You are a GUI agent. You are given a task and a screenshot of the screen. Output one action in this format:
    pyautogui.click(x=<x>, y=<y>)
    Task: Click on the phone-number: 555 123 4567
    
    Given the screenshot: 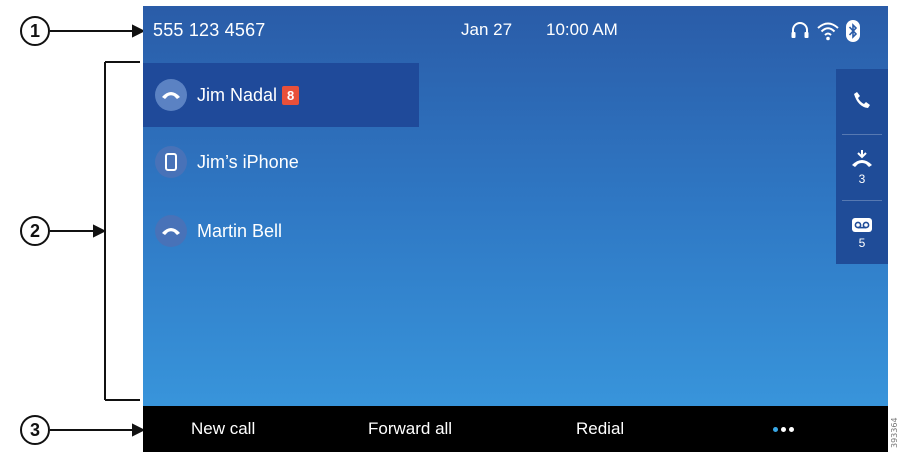 What is the action you would take?
    pyautogui.click(x=209, y=30)
    